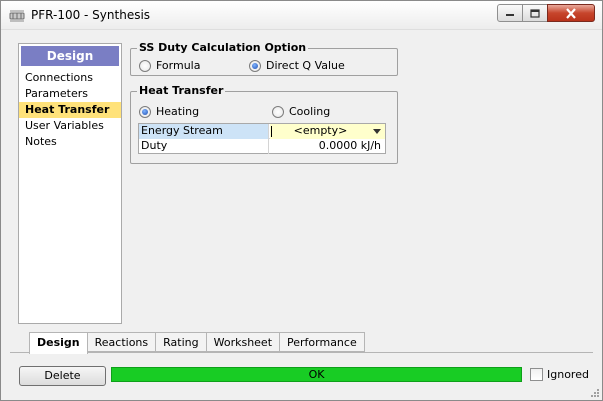  I want to click on nav-item-user-variables: User Variables, so click(70, 126).